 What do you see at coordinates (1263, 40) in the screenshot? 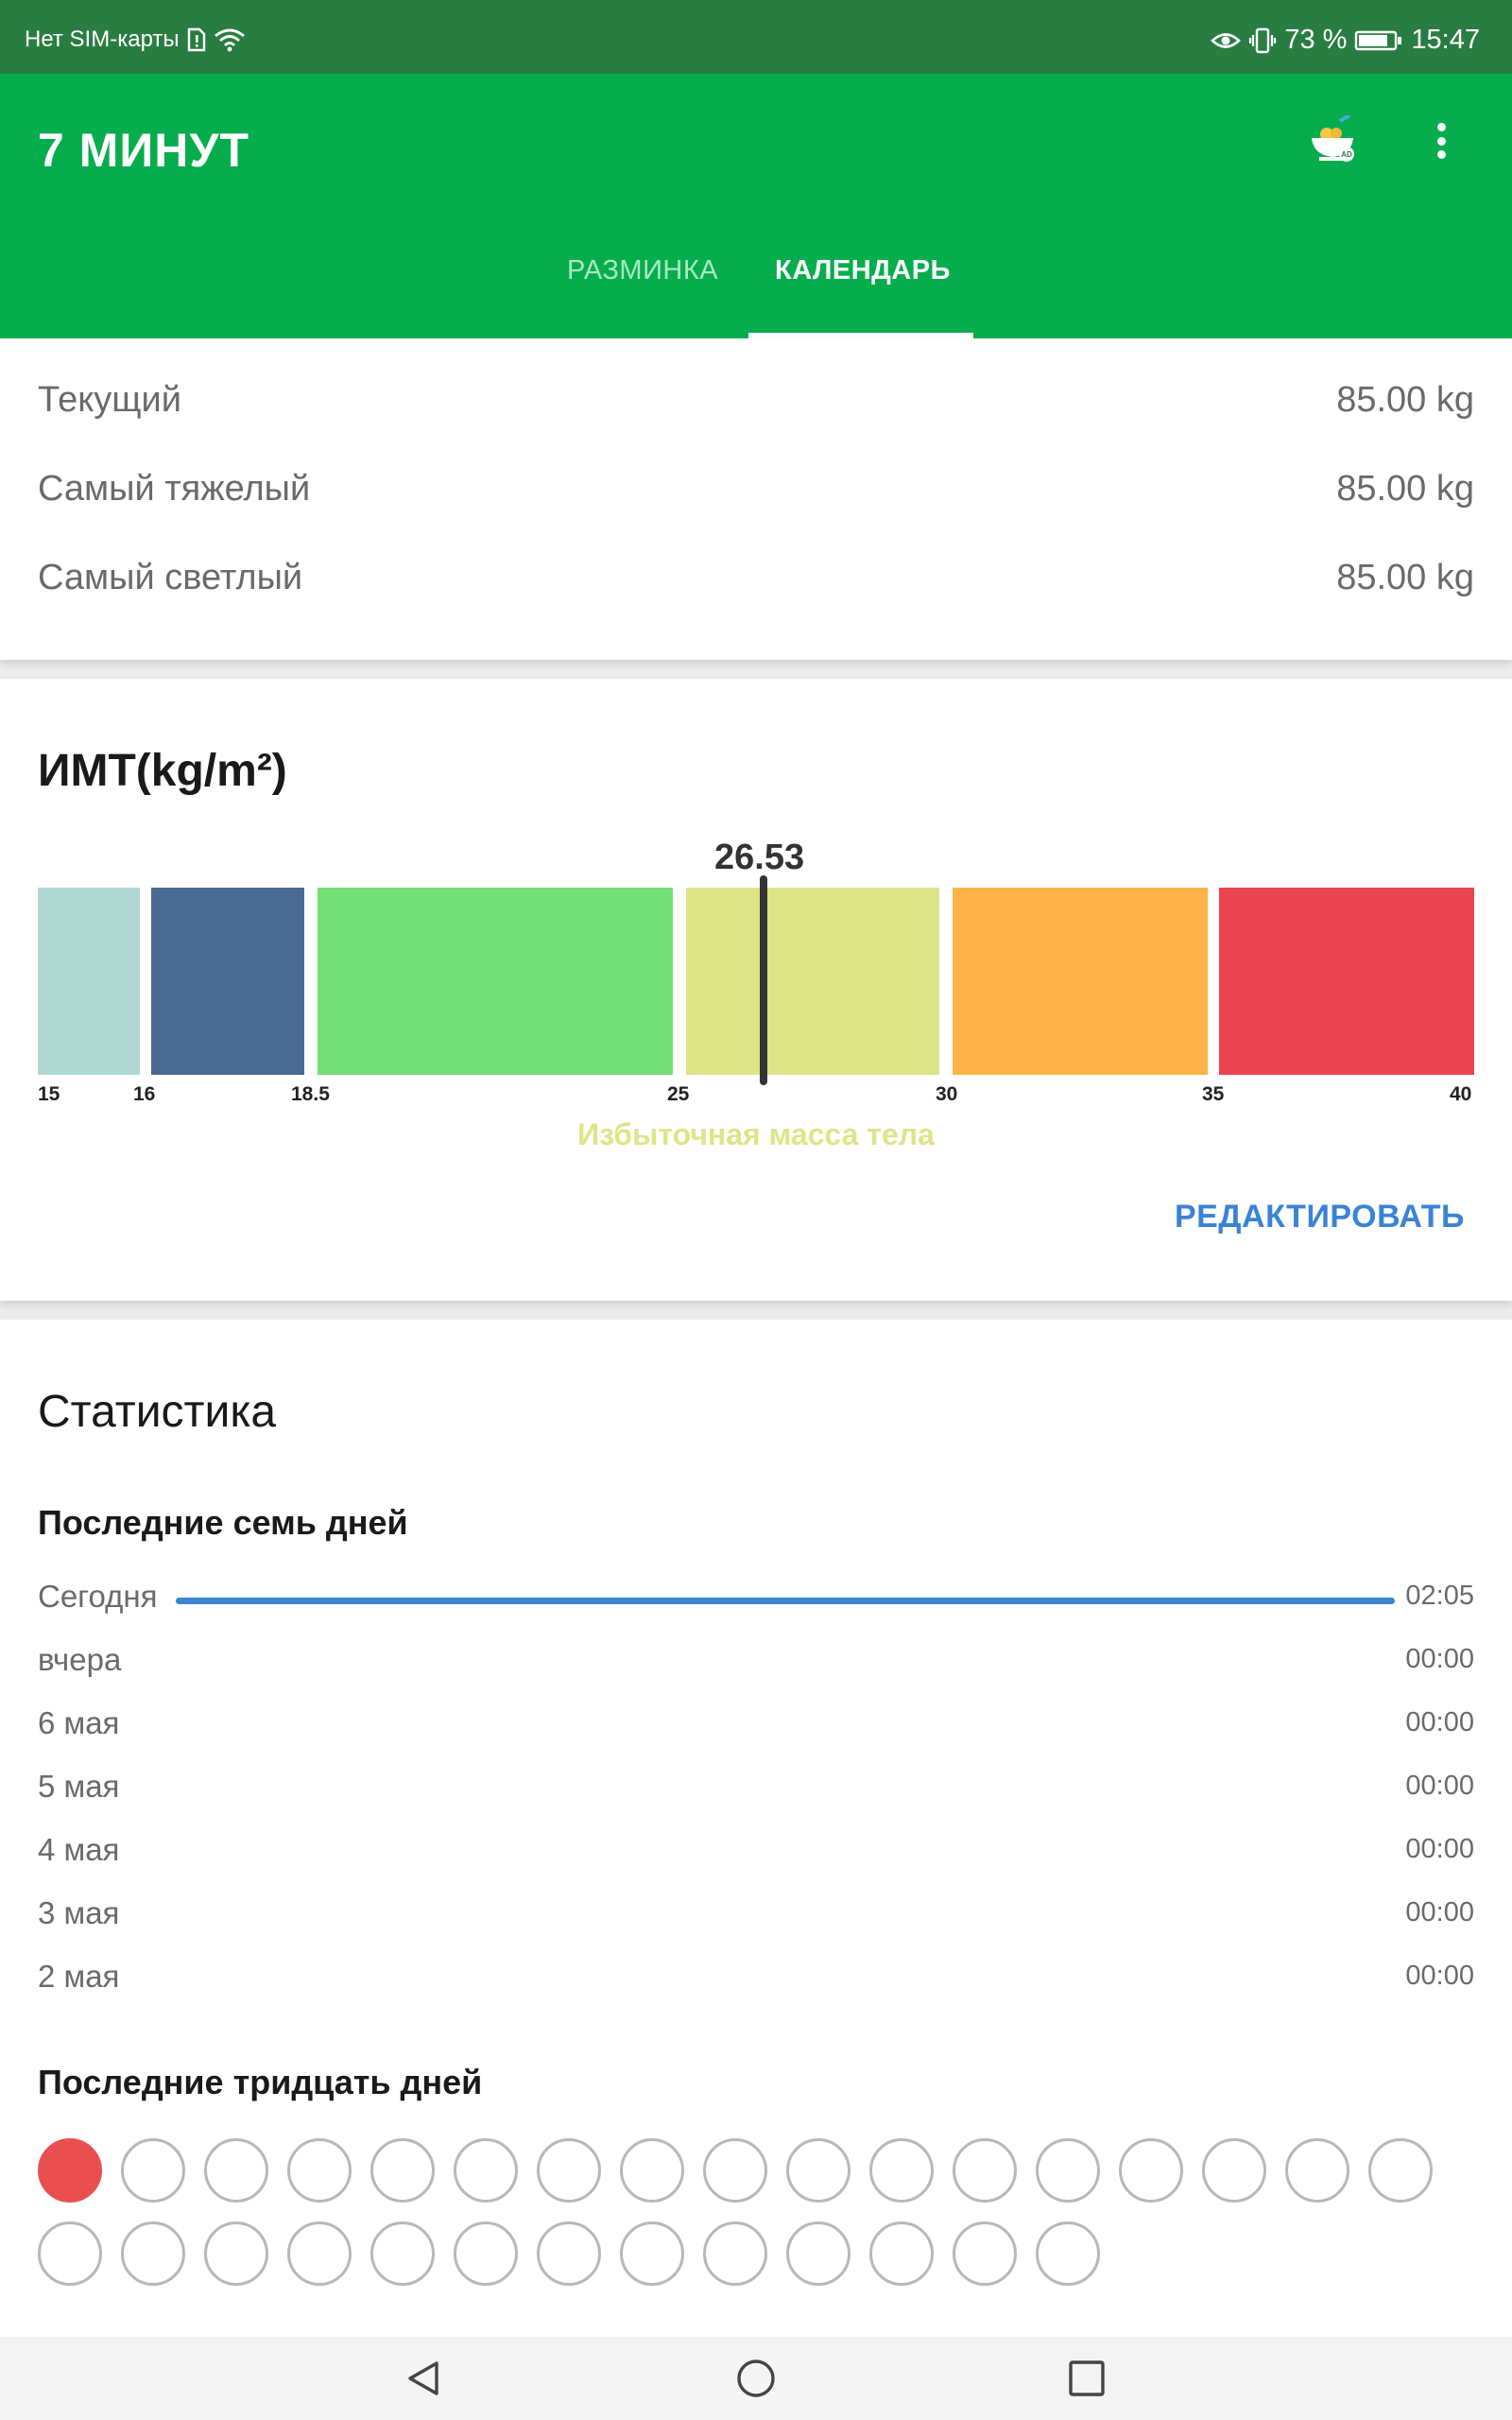
I see `vibrate-icon` at bounding box center [1263, 40].